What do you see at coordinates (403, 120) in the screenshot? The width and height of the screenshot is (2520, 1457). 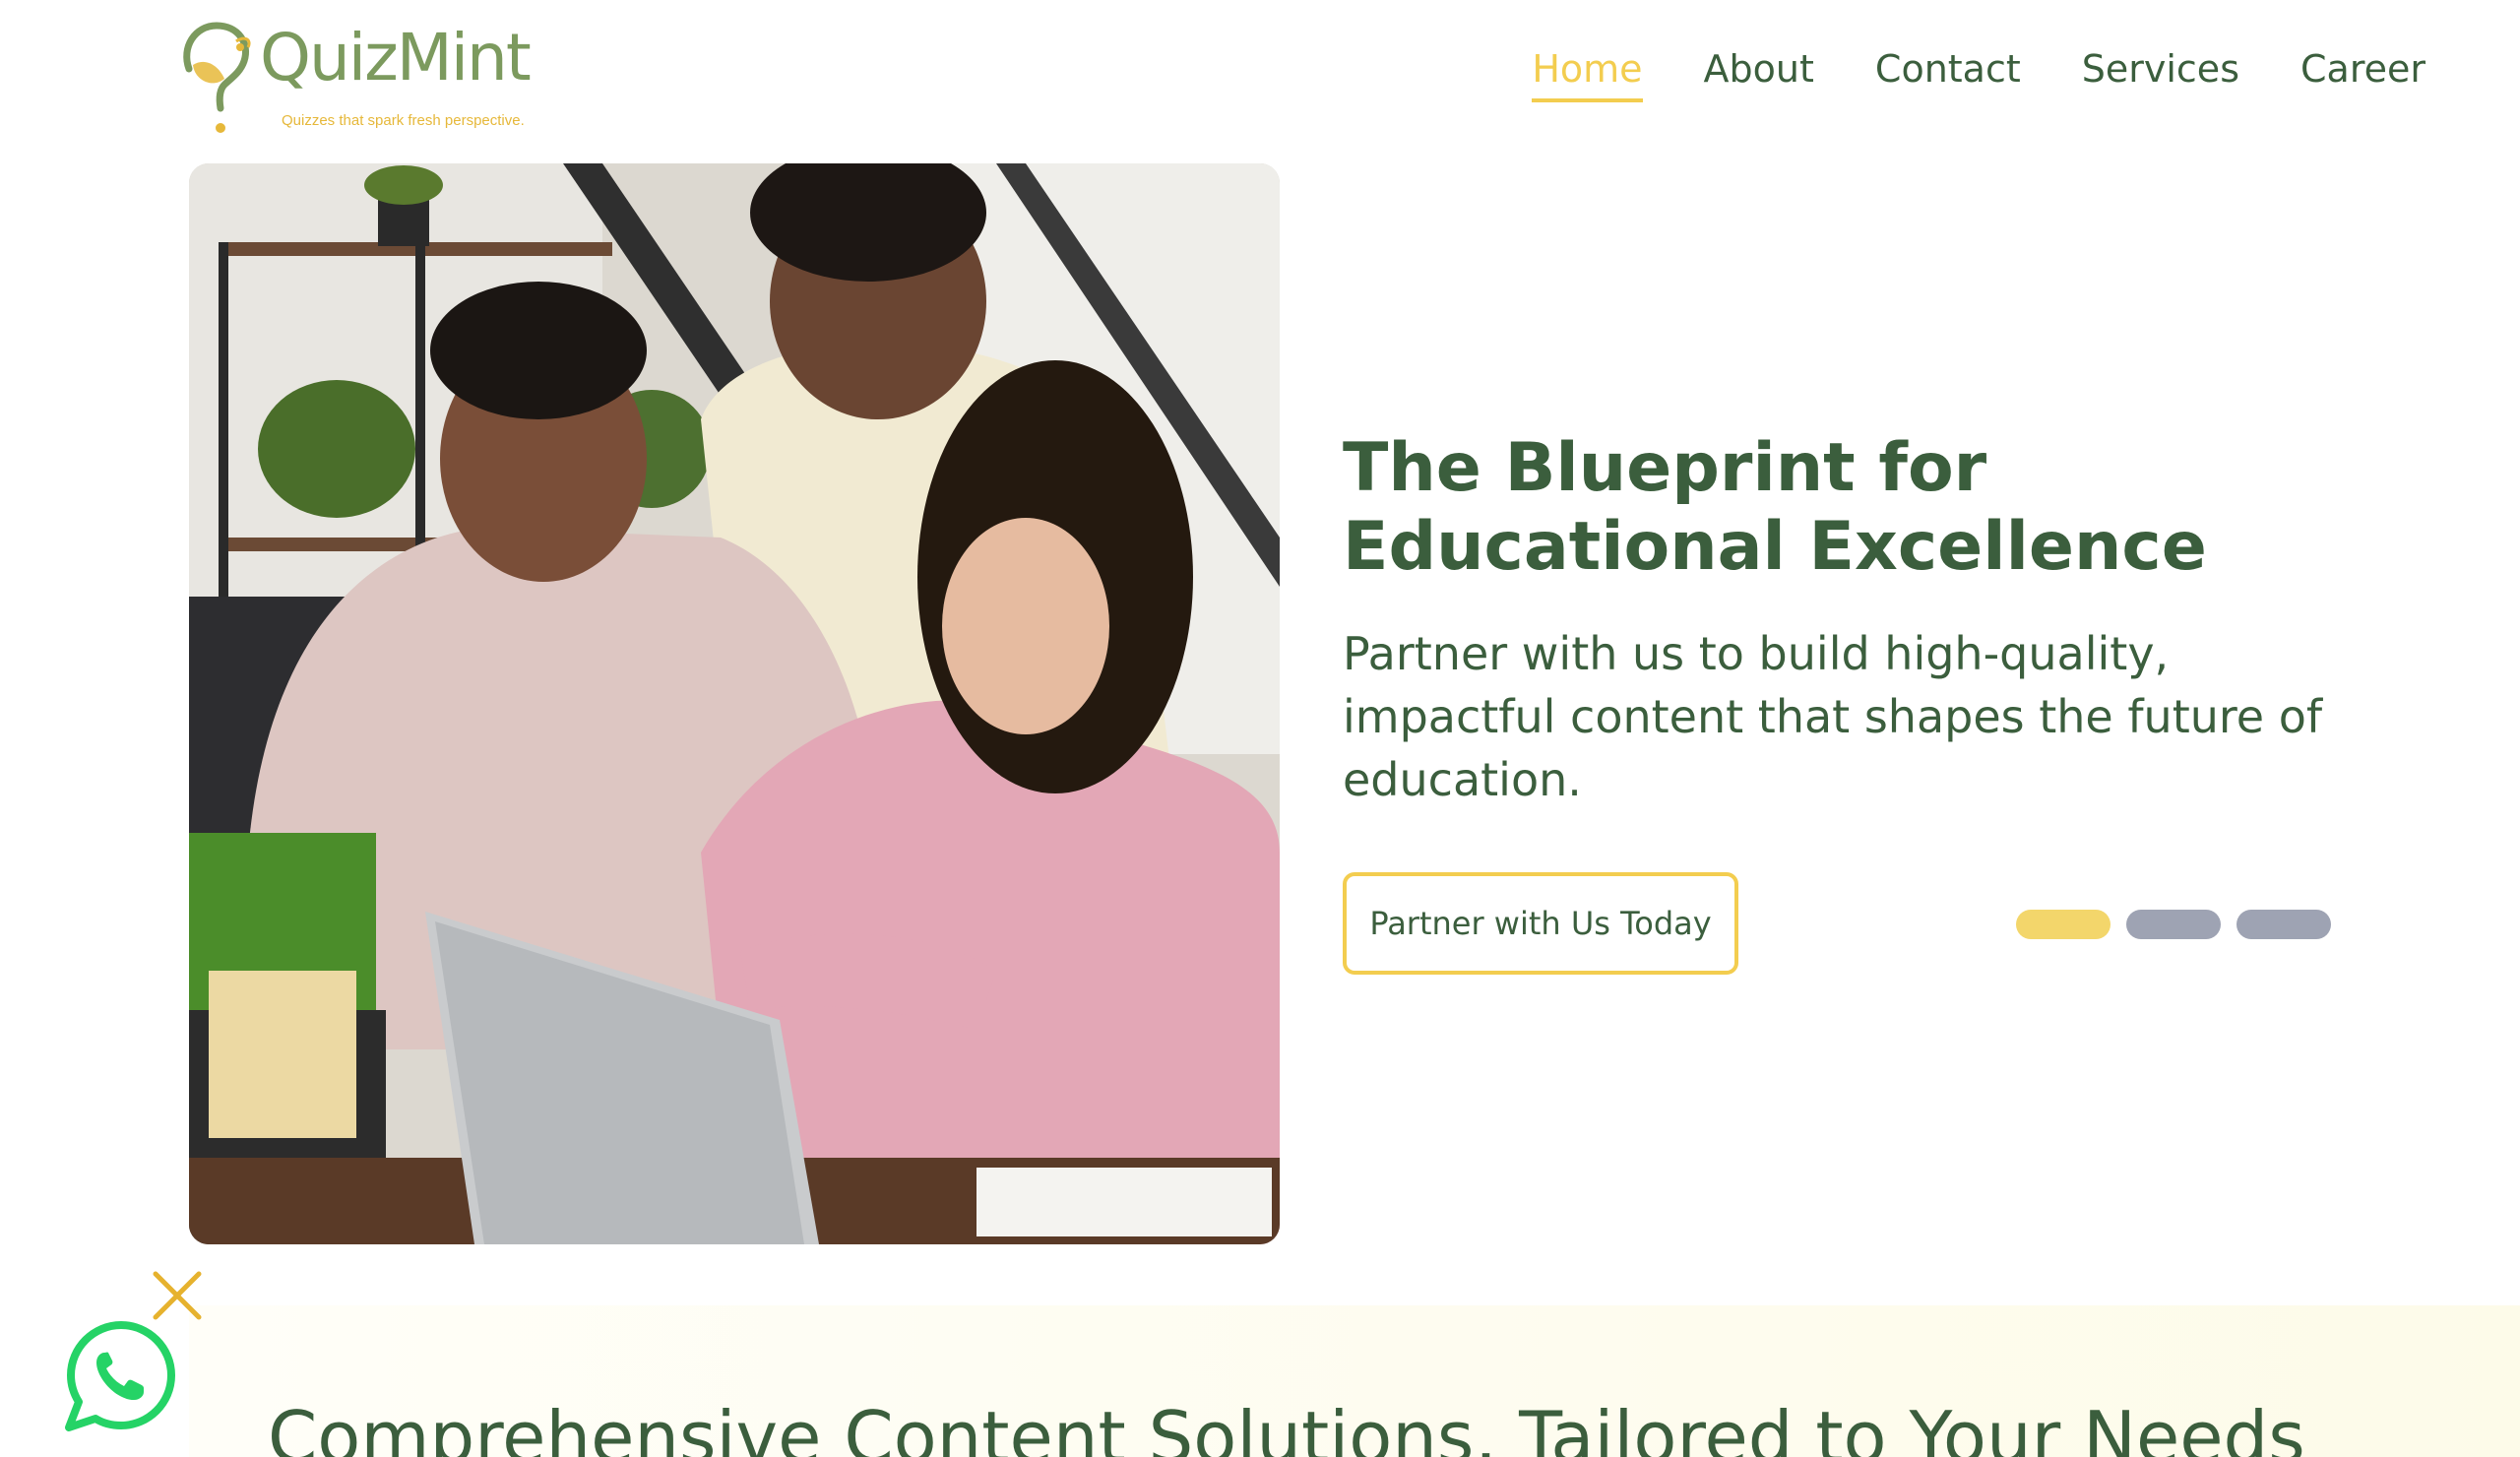 I see `logo-tagline: Quizzes that spark fresh perspective.` at bounding box center [403, 120].